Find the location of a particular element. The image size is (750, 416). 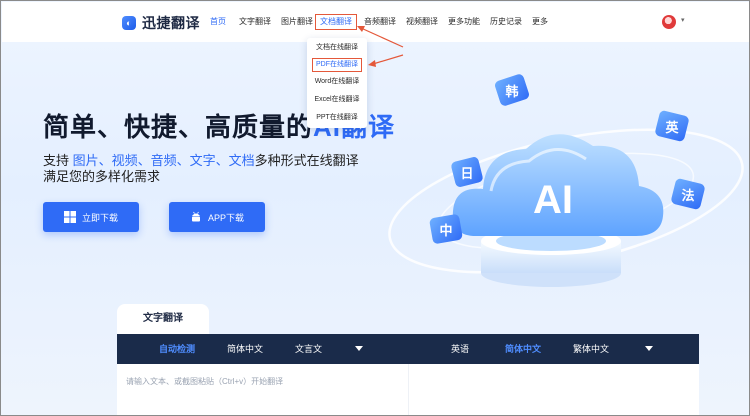

bubble-korean: 韩 is located at coordinates (512, 90).